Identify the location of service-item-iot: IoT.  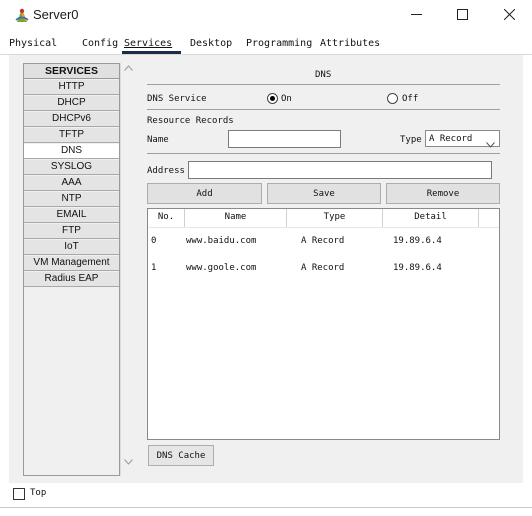
(71, 247).